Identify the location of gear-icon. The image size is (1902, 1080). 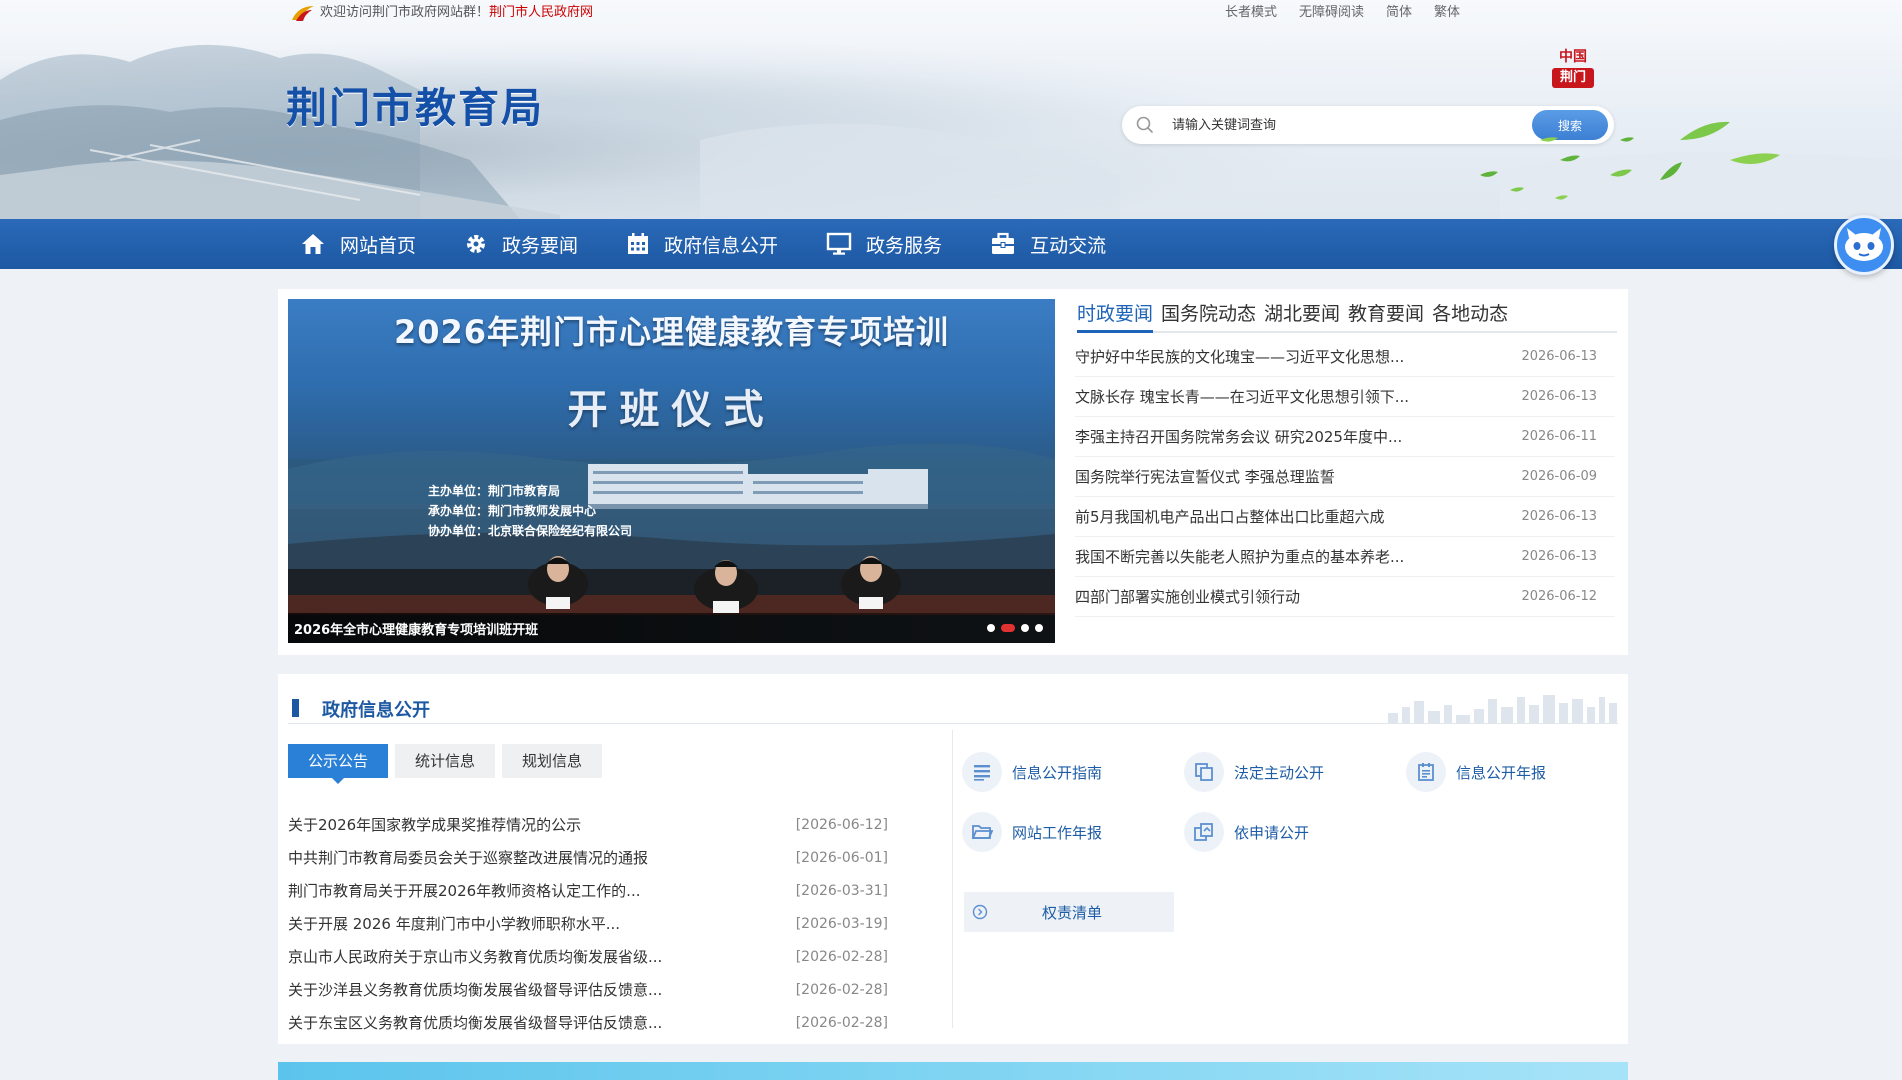
(476, 244).